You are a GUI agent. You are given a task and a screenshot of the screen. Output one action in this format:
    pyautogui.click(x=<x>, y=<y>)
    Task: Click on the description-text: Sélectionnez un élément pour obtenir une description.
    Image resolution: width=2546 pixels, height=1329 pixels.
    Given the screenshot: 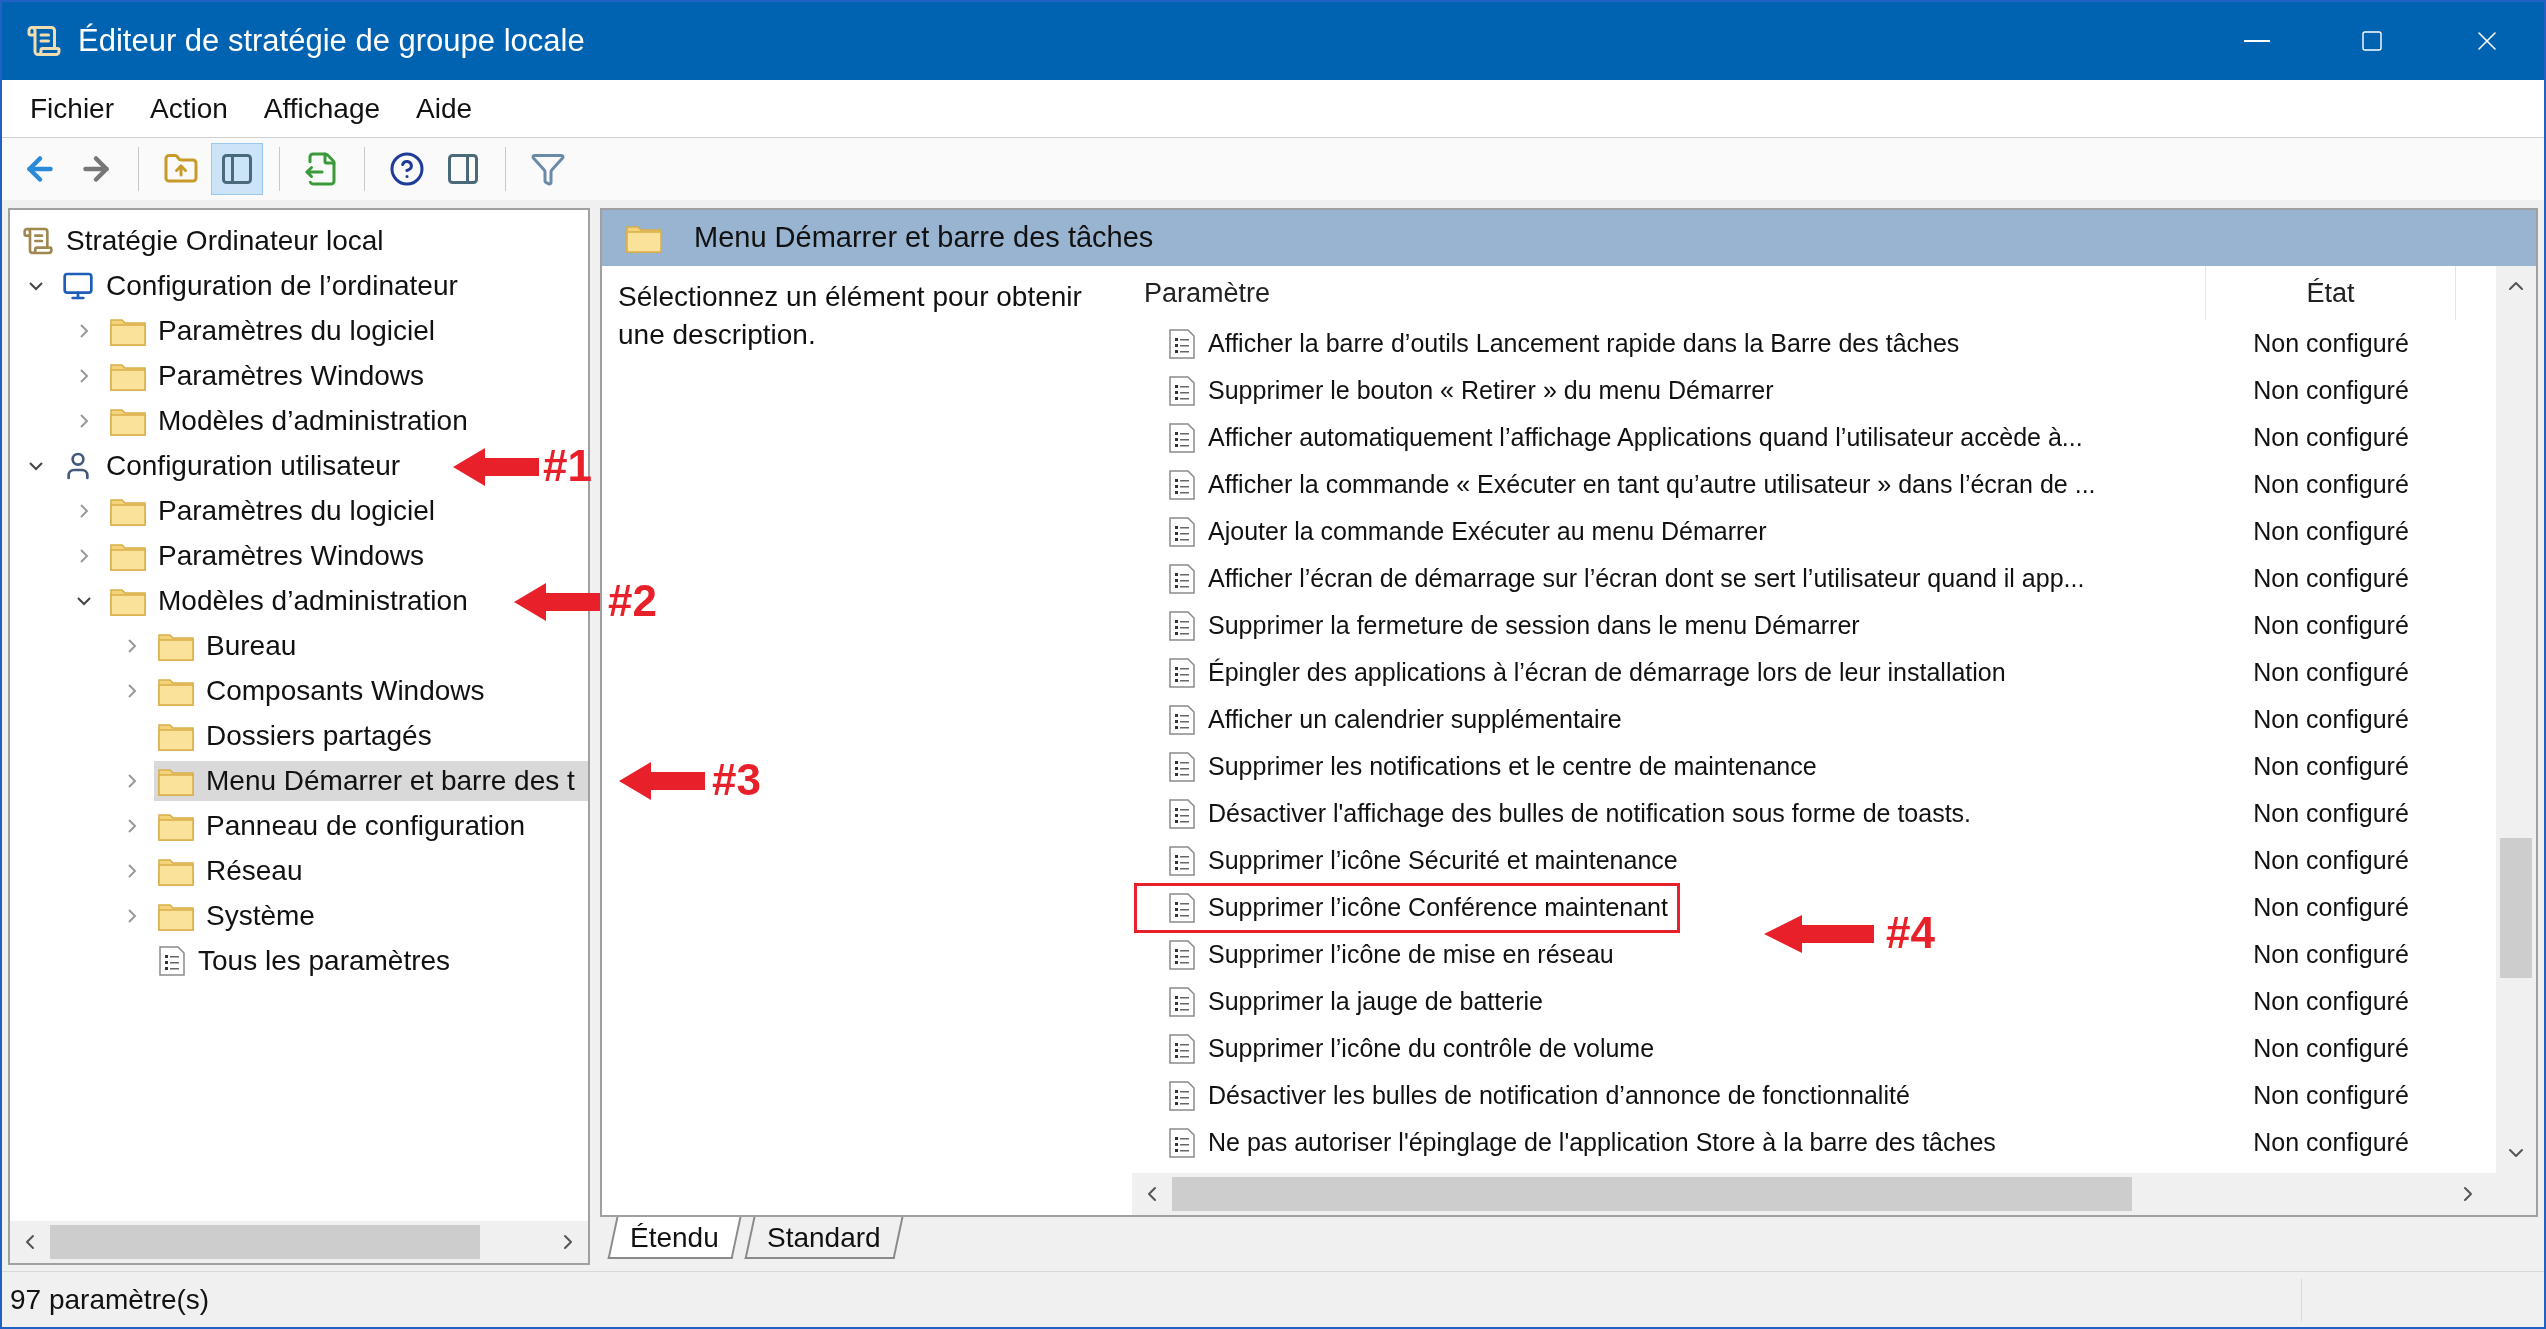 What is the action you would take?
    pyautogui.click(x=850, y=316)
    